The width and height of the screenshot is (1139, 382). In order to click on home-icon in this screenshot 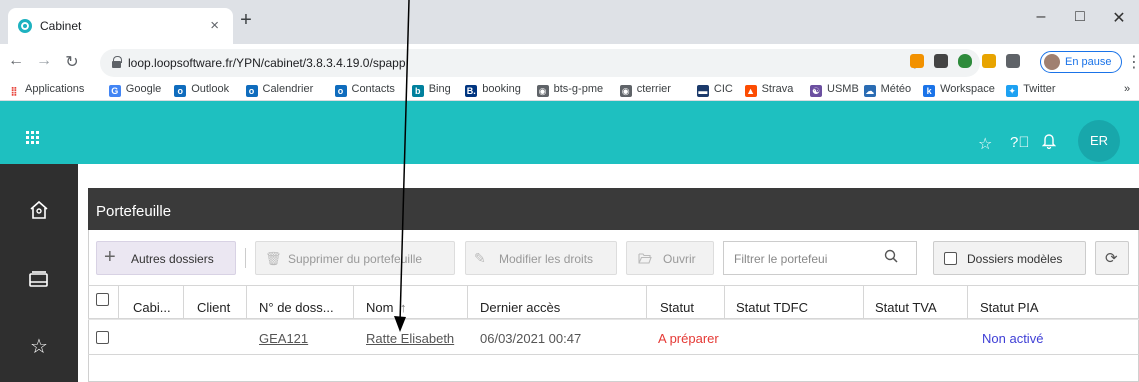, I will do `click(39, 210)`.